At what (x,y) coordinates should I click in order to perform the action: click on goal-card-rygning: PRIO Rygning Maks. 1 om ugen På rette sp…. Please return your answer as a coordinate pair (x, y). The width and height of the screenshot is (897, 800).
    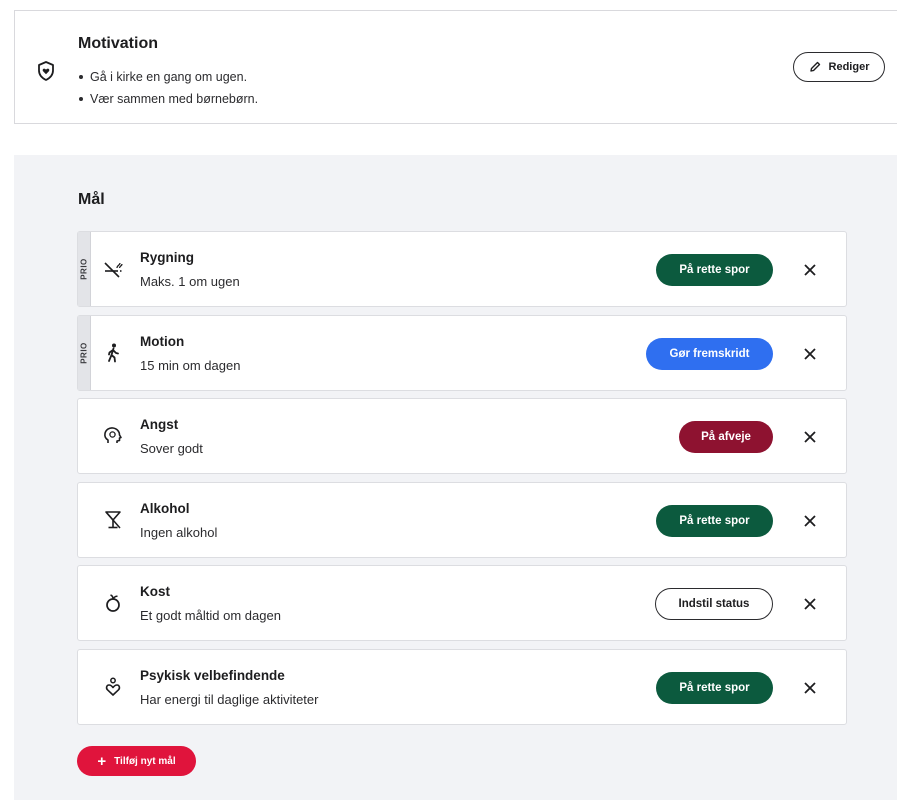
    Looking at the image, I should click on (462, 269).